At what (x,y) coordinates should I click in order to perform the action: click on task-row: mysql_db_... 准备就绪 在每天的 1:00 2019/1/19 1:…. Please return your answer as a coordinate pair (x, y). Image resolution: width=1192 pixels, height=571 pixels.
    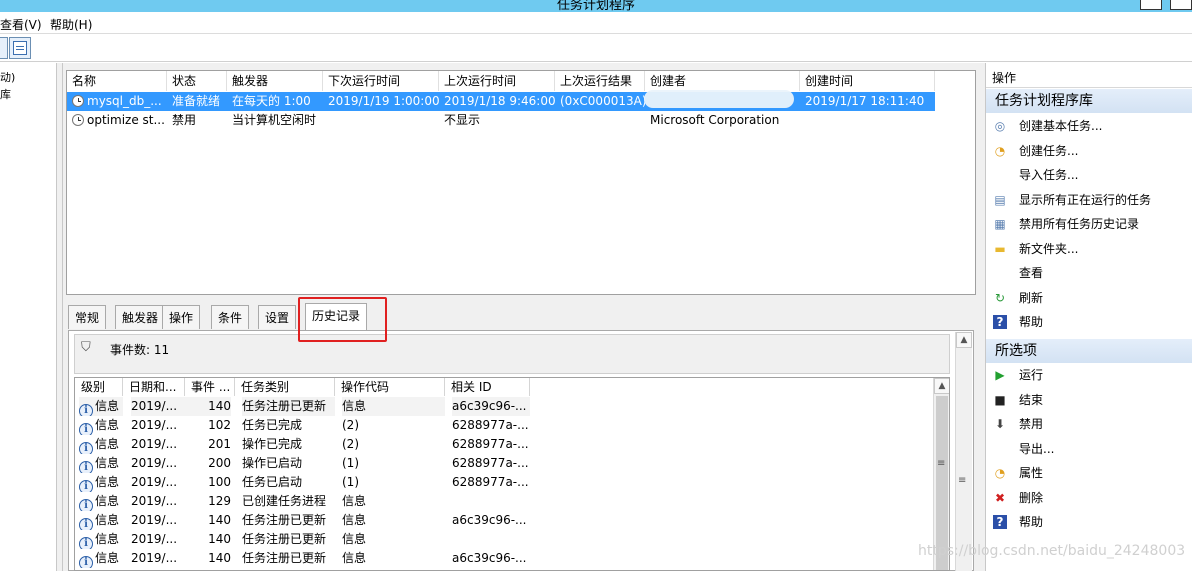
    Looking at the image, I should click on (501, 101).